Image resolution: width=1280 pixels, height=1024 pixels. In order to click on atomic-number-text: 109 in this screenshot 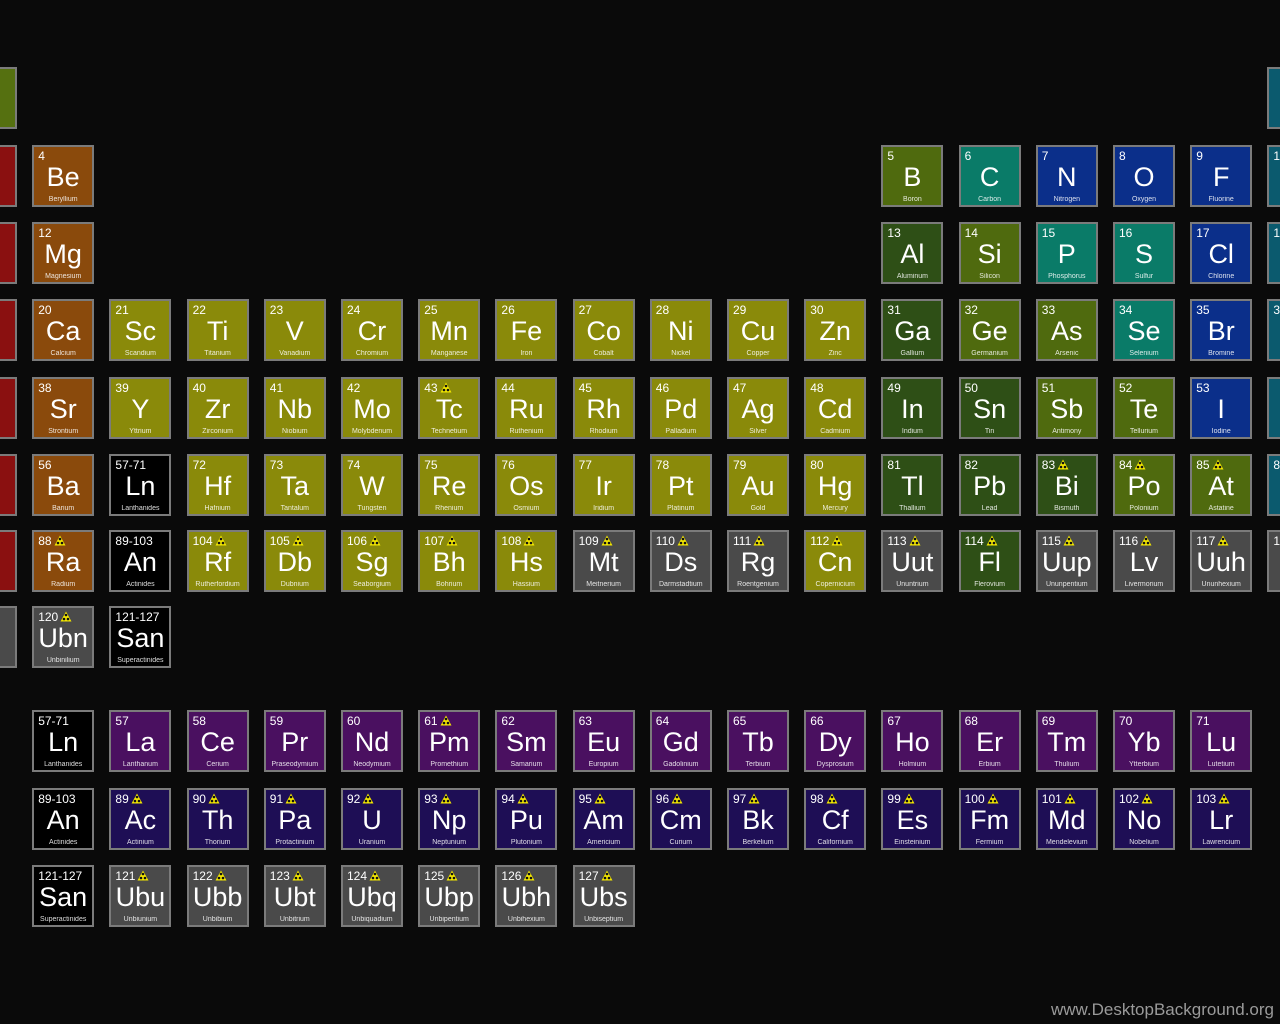, I will do `click(588, 541)`.